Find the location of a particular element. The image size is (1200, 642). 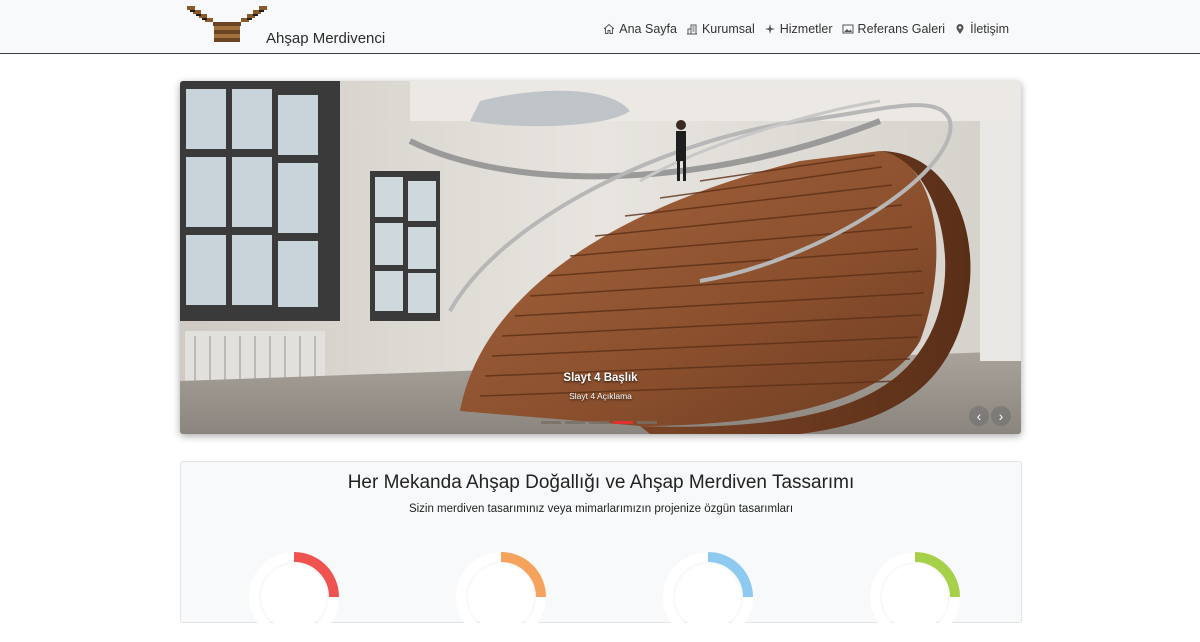

nav-item-kurumsal: Kurumsal is located at coordinates (720, 29).